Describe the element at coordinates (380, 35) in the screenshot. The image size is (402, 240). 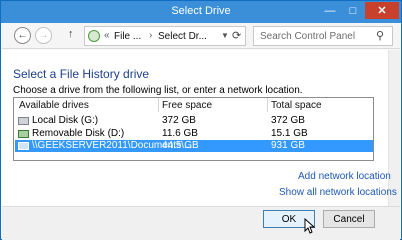
I see `search-icon: ⚲` at that location.